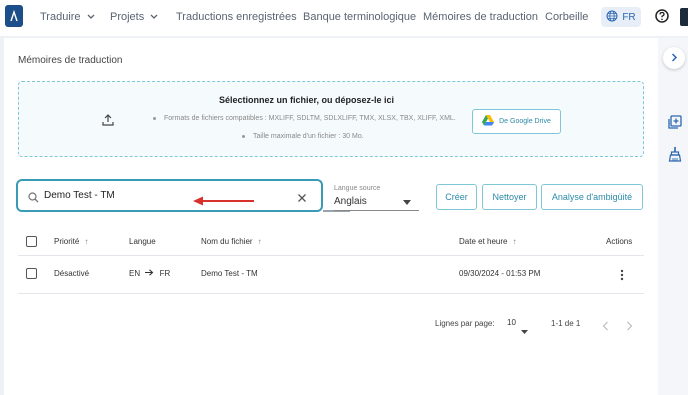  Describe the element at coordinates (224, 202) in the screenshot. I see `annotation-arrow` at that location.